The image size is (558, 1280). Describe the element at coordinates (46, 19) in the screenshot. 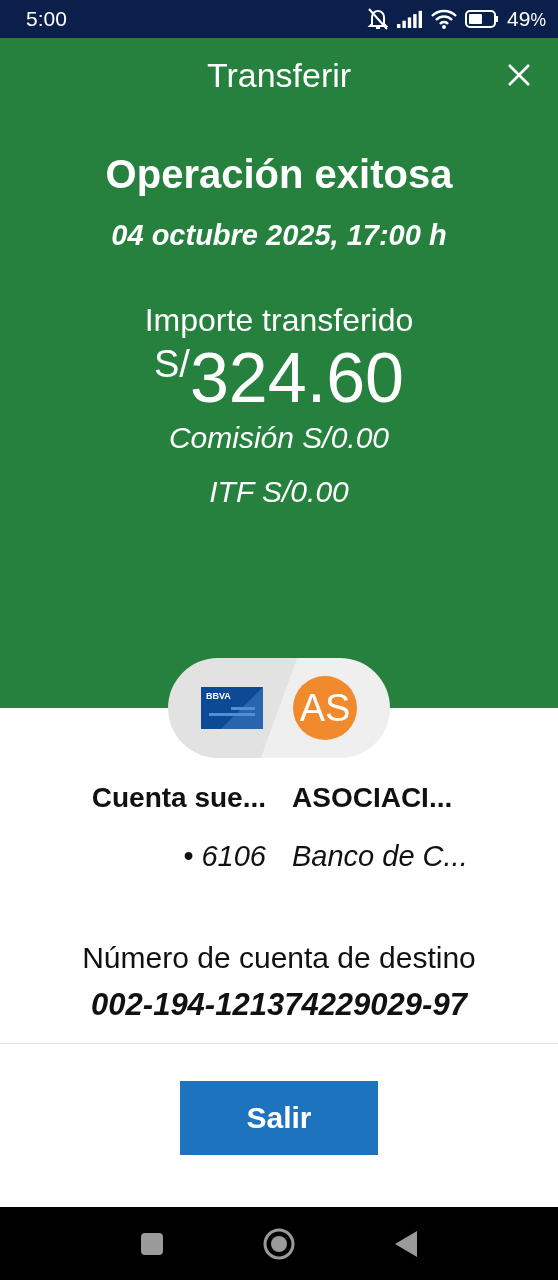

I see `status-time: 5:00` at that location.